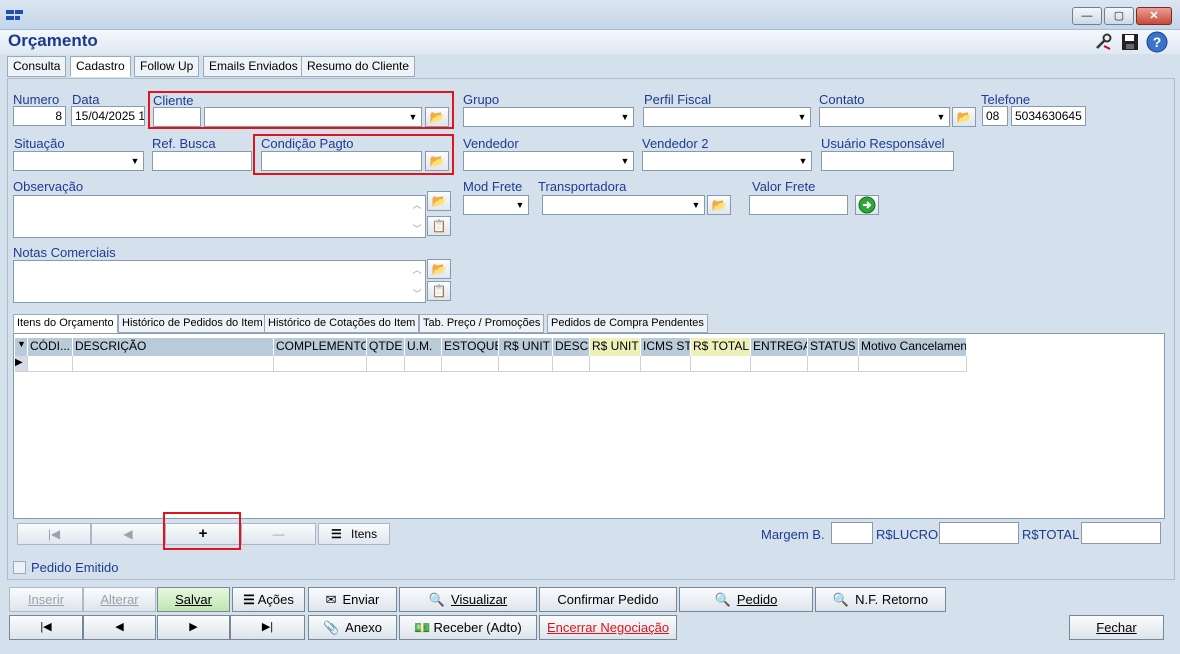 This screenshot has height=654, width=1180. What do you see at coordinates (193, 627) in the screenshot?
I see `nav-next-button: ▶` at bounding box center [193, 627].